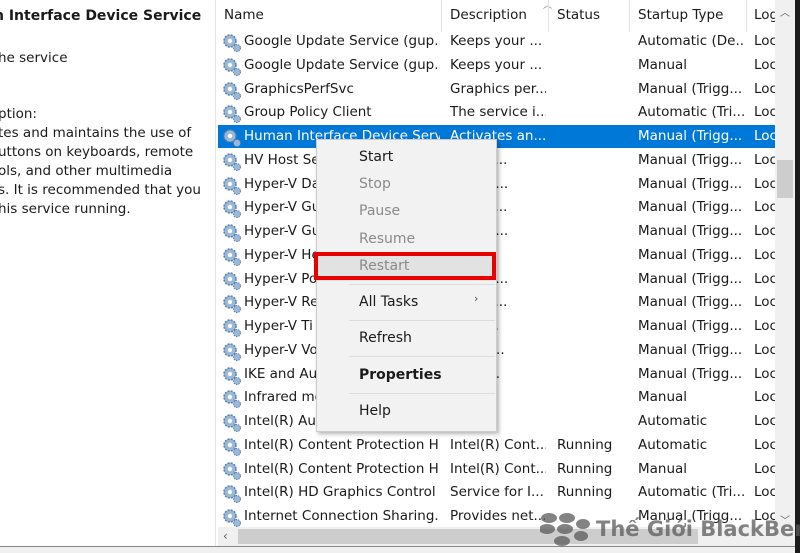 The width and height of the screenshot is (800, 553). What do you see at coordinates (101, 16) in the screenshot?
I see `service-title: n Interface Device Service` at bounding box center [101, 16].